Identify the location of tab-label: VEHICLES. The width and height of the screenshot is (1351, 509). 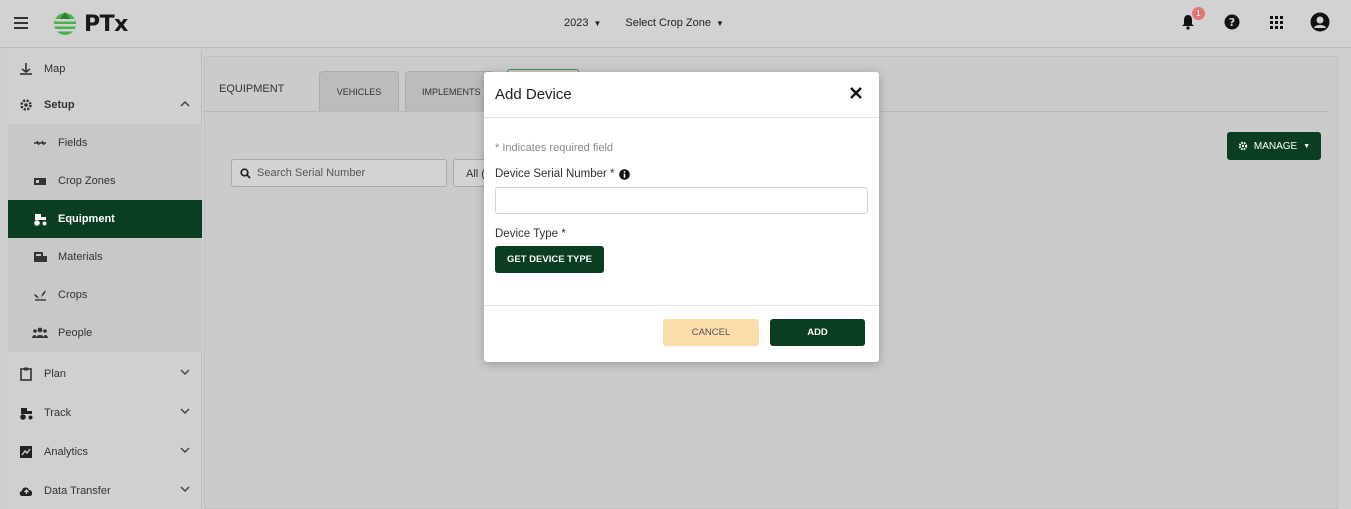
(359, 92).